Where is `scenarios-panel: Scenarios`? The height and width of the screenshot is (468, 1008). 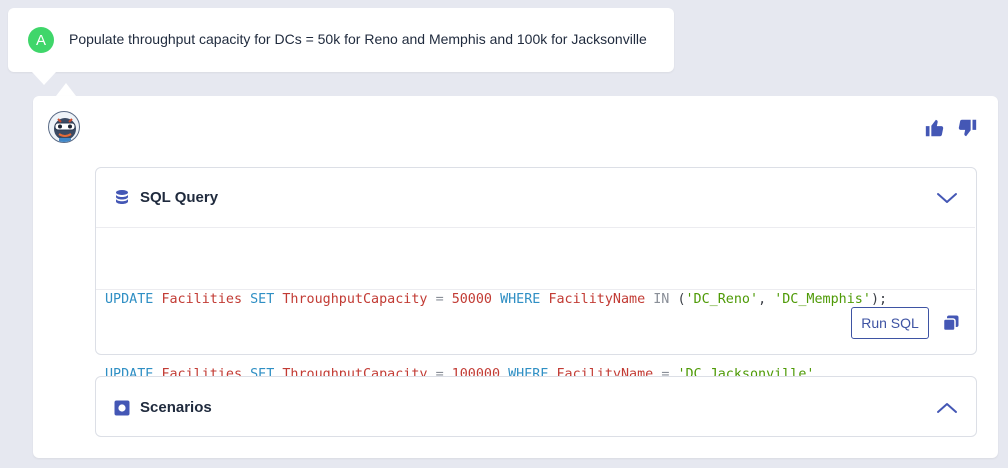 scenarios-panel: Scenarios is located at coordinates (536, 406).